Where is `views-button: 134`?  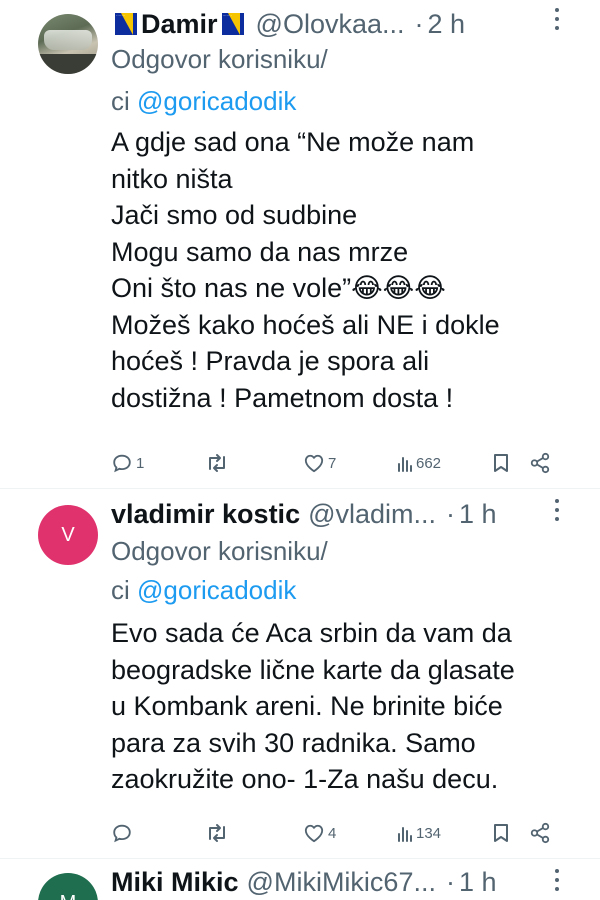
views-button: 134 is located at coordinates (419, 833).